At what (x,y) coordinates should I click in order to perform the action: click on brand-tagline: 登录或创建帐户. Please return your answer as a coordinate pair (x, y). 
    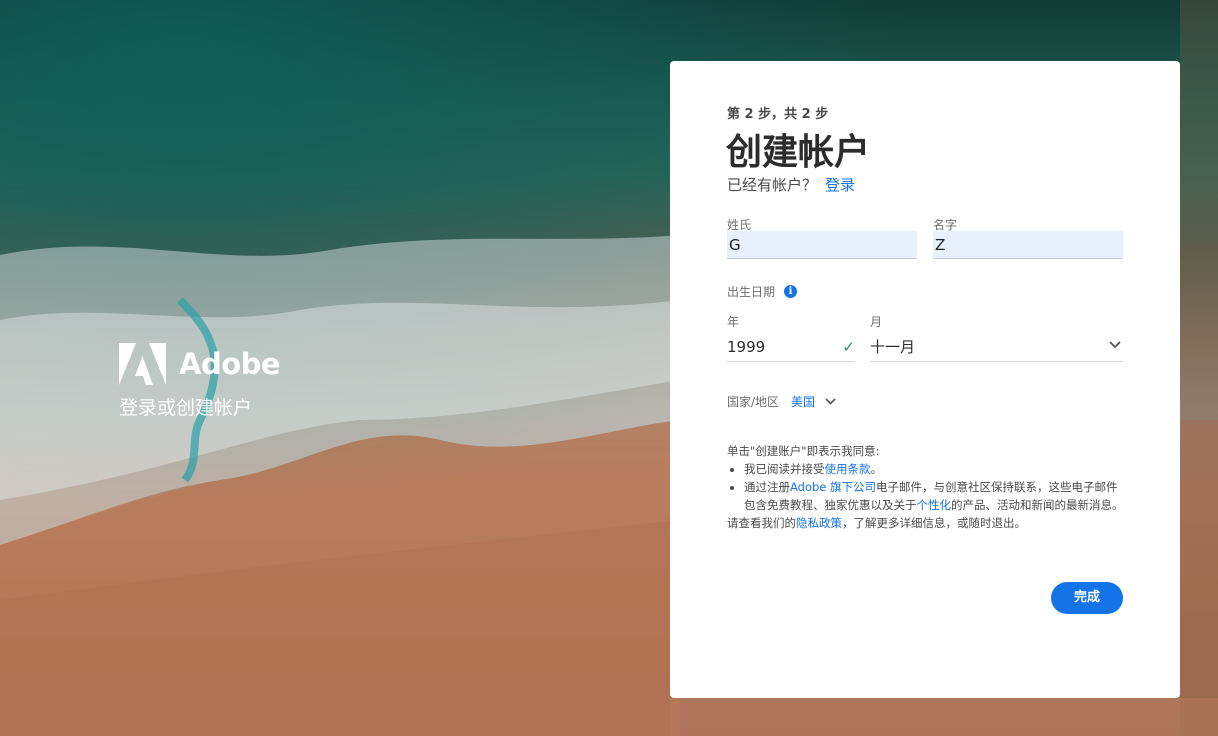
    Looking at the image, I should click on (186, 408).